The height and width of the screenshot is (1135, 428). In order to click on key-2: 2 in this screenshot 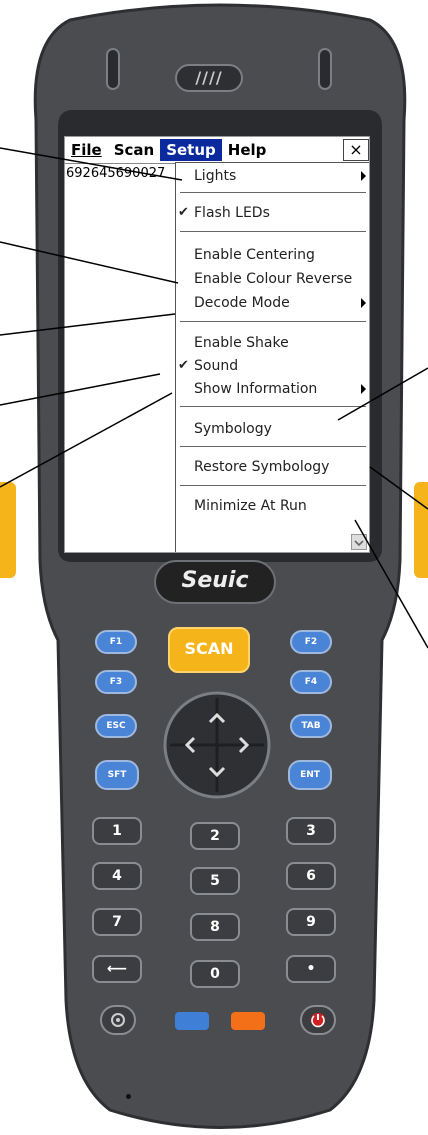, I will do `click(215, 836)`.